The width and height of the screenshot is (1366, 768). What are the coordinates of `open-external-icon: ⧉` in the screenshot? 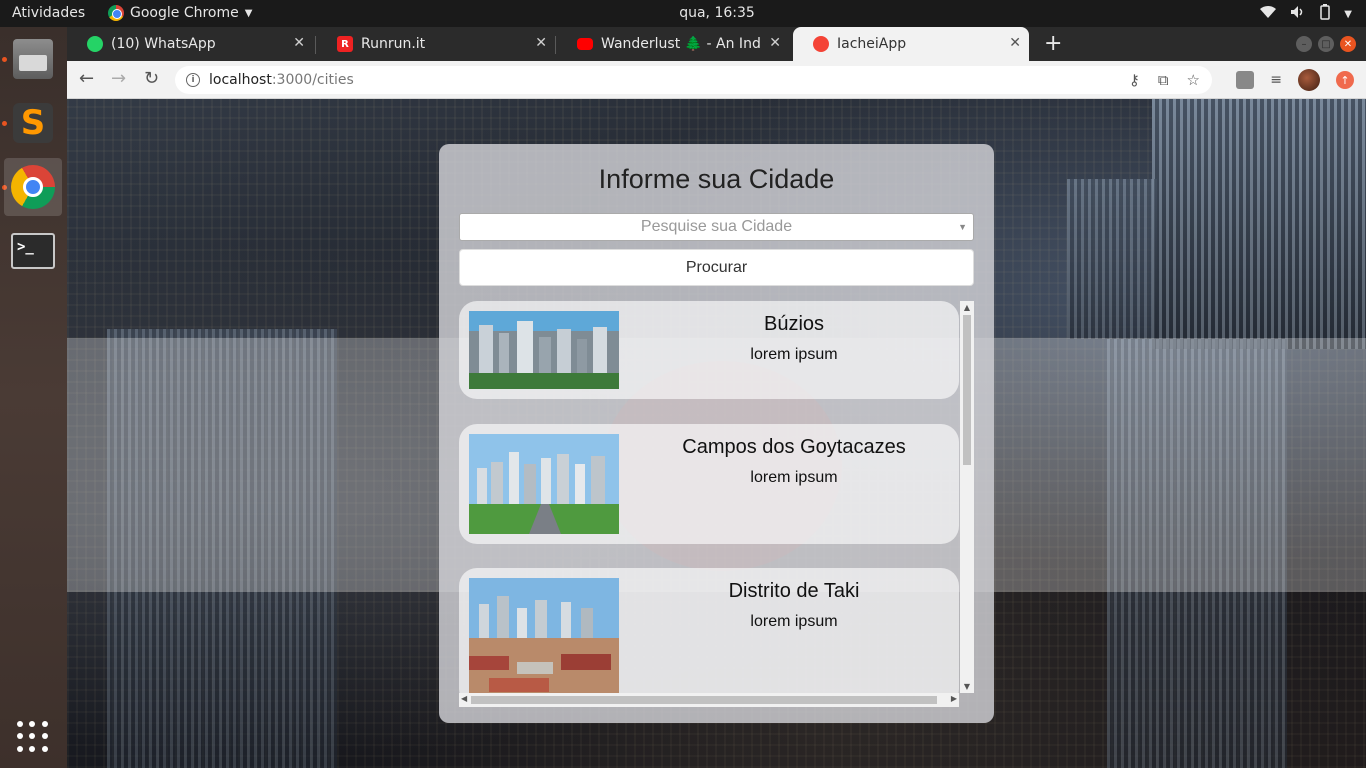 It's located at (1163, 80).